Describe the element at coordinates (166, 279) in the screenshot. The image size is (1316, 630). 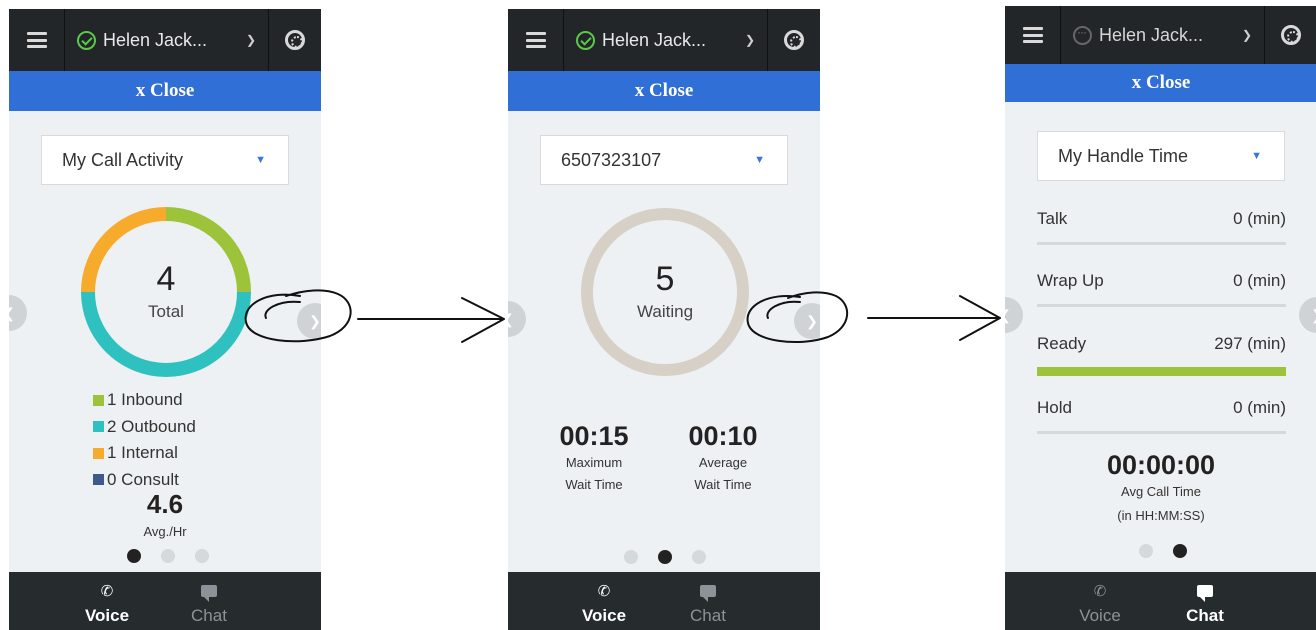
I see `total-value: 4` at that location.